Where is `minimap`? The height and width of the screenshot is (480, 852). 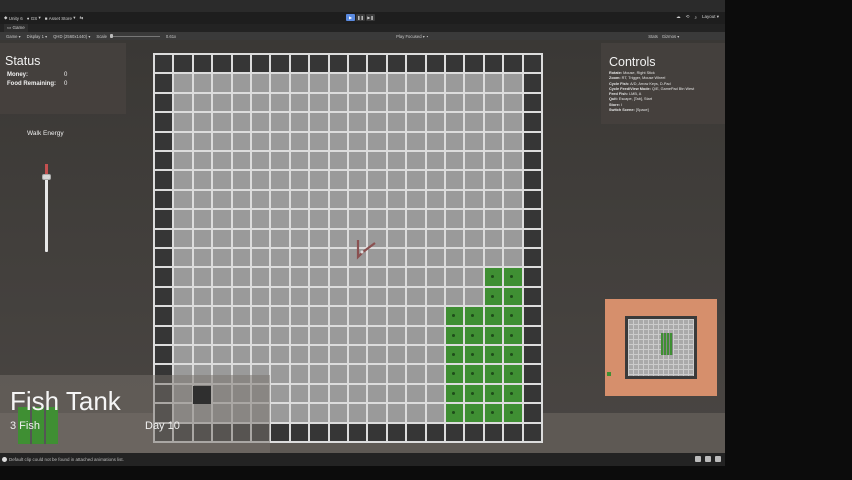
minimap is located at coordinates (661, 347).